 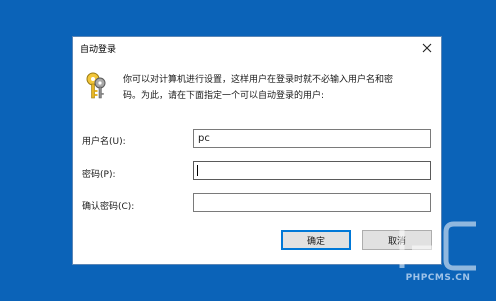 I want to click on ok-button-label: 确定, so click(x=315, y=241).